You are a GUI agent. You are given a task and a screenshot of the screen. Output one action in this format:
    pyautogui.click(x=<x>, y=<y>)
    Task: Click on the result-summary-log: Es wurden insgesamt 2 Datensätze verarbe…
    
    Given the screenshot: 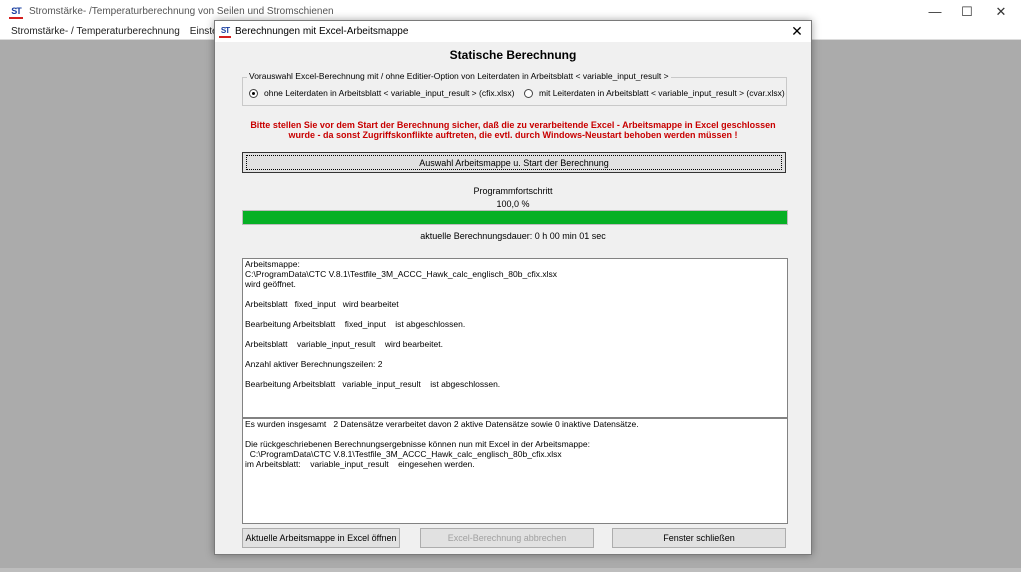 What is the action you would take?
    pyautogui.click(x=515, y=471)
    